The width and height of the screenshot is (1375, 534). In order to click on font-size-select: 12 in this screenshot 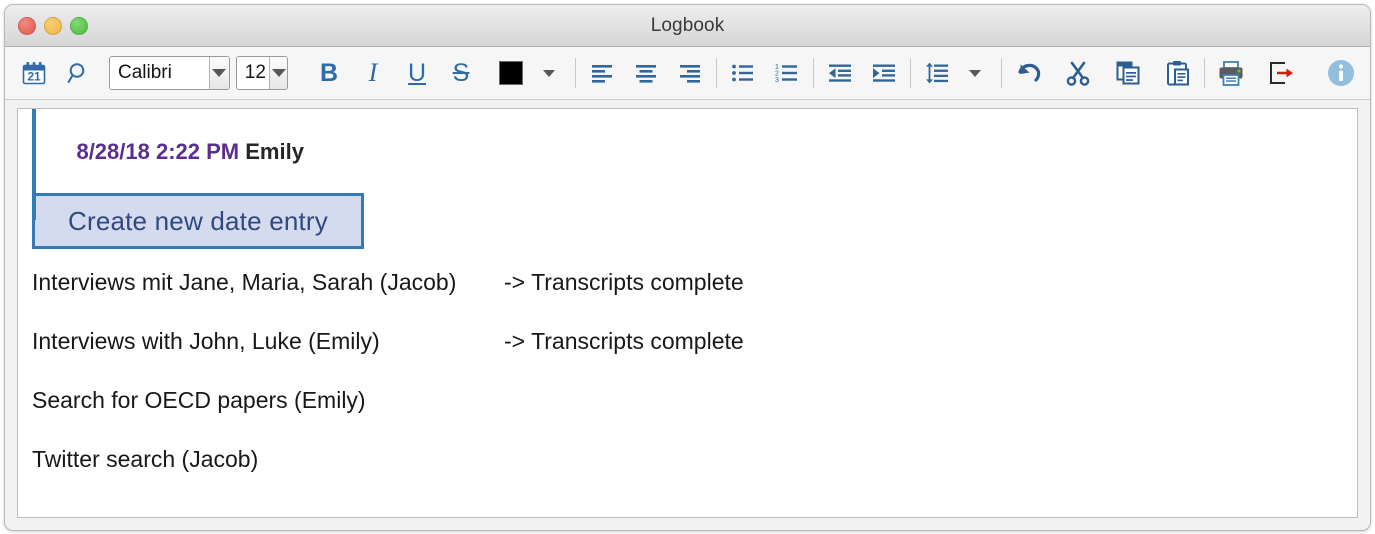, I will do `click(261, 73)`.